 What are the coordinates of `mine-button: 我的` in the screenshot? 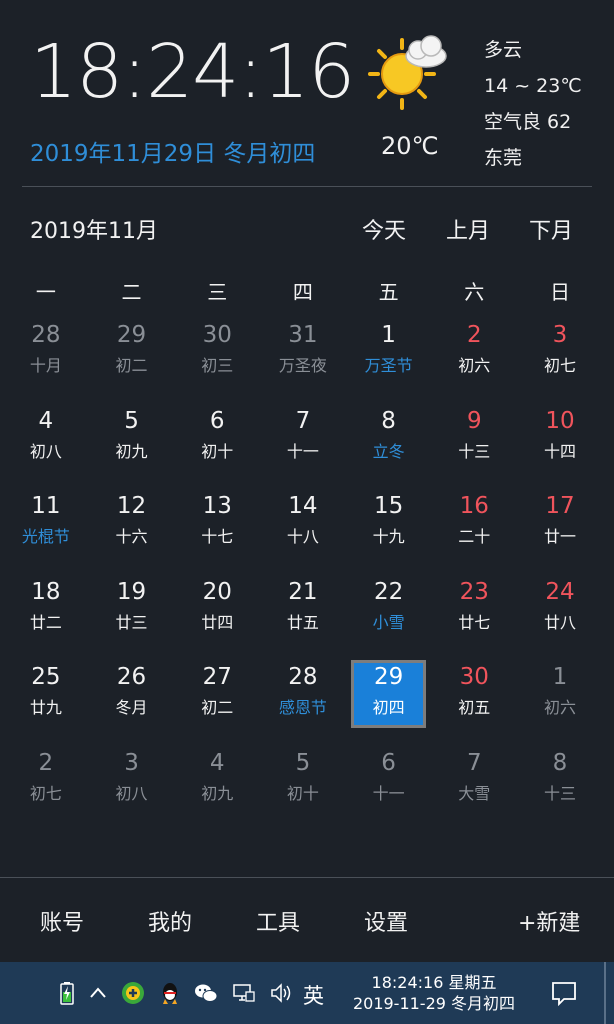 It's located at (170, 921).